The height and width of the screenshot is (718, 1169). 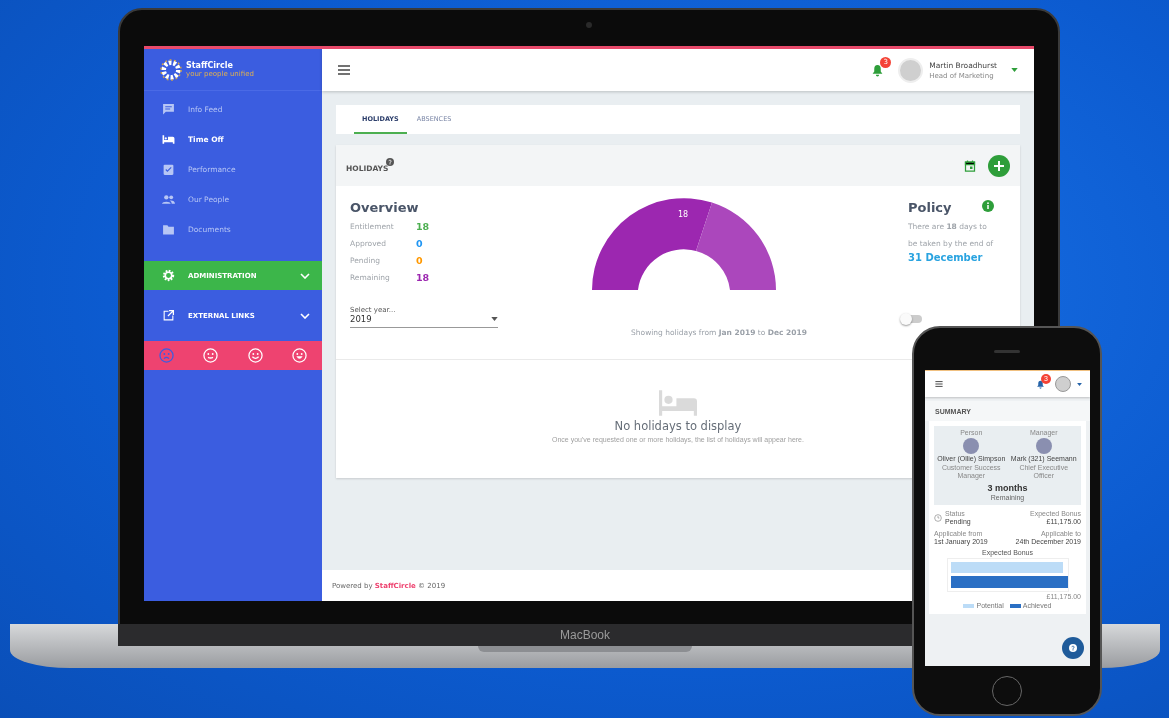 I want to click on speaker-slot, so click(x=1007, y=351).